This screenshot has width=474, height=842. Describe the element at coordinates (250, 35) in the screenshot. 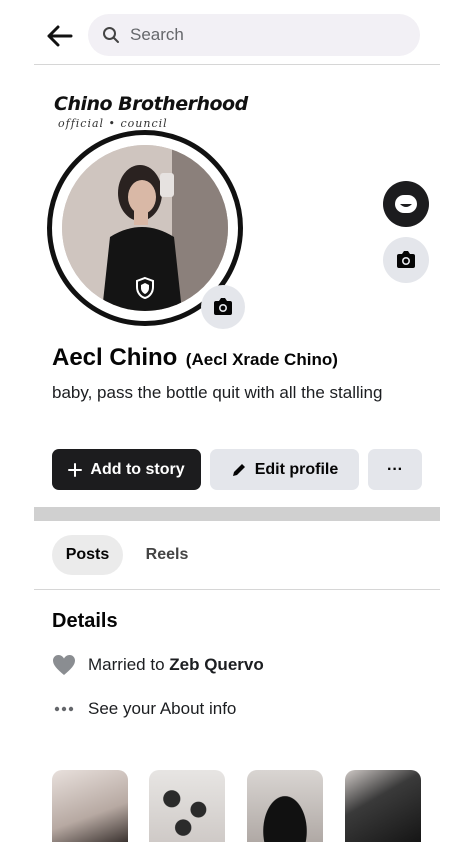

I see `search-input` at that location.